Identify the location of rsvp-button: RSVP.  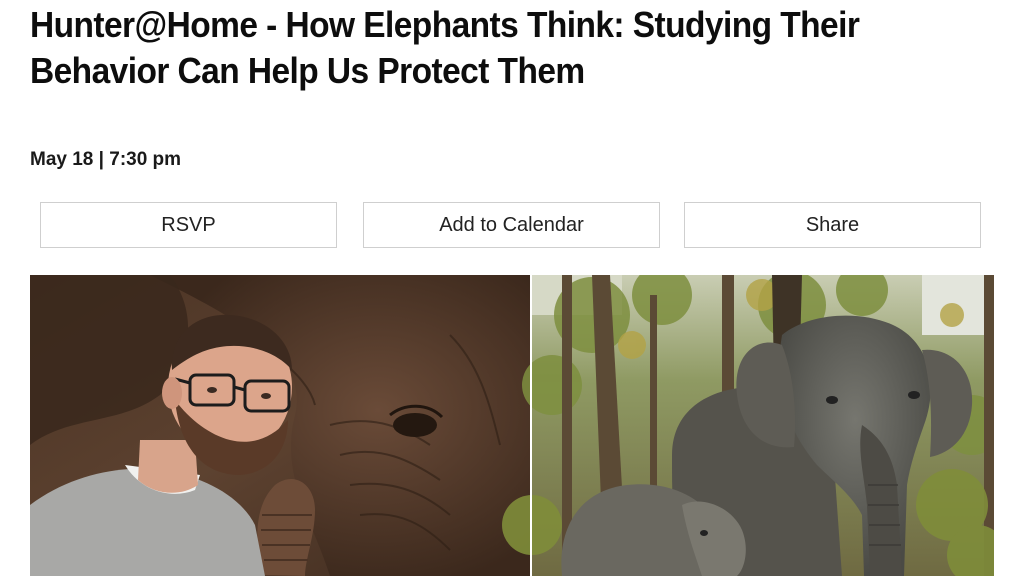
(188, 225).